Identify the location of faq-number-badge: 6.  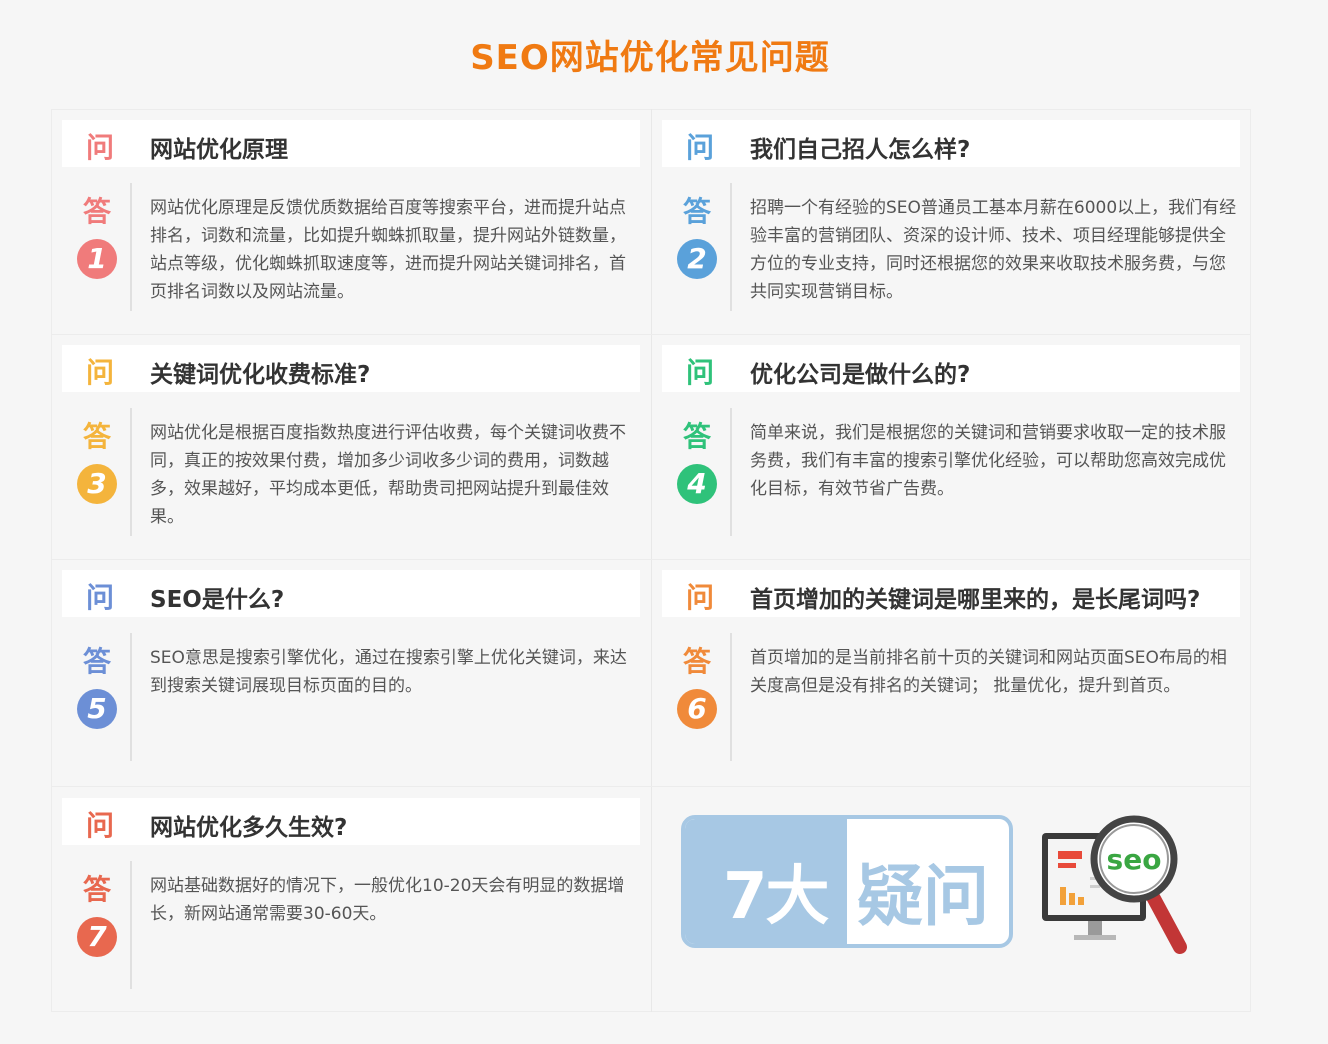
(697, 709).